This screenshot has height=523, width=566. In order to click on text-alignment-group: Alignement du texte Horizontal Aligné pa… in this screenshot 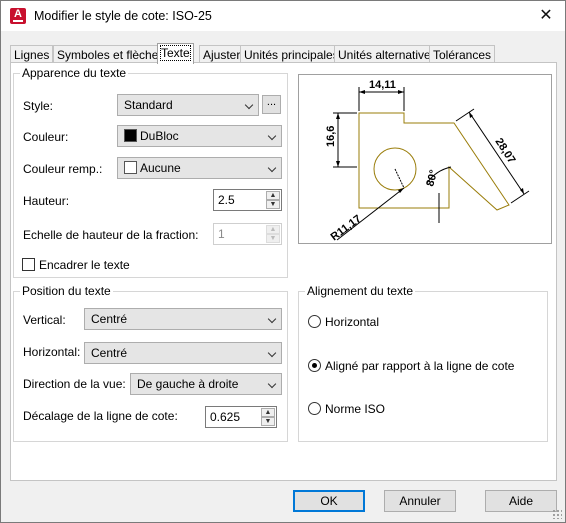, I will do `click(423, 363)`.